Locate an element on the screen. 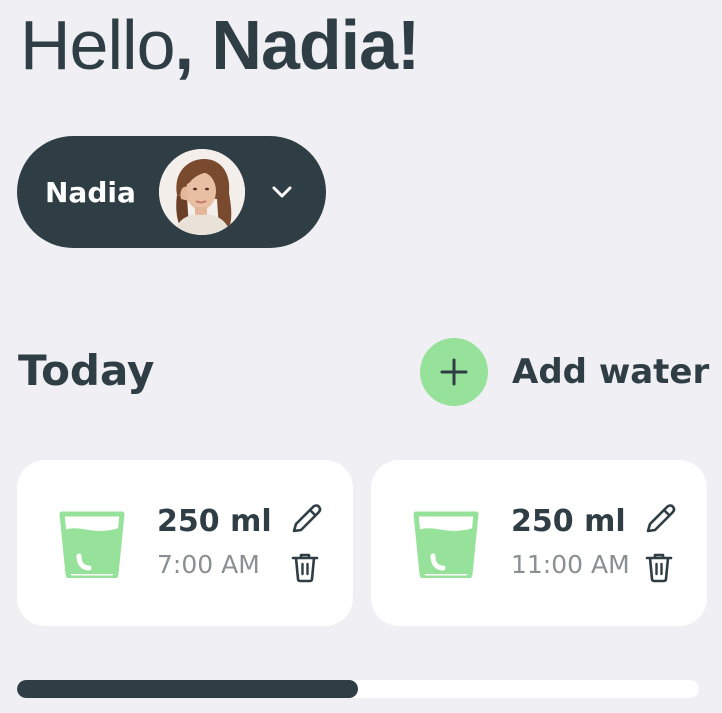  greeting-hello: Hello is located at coordinates (98, 45).